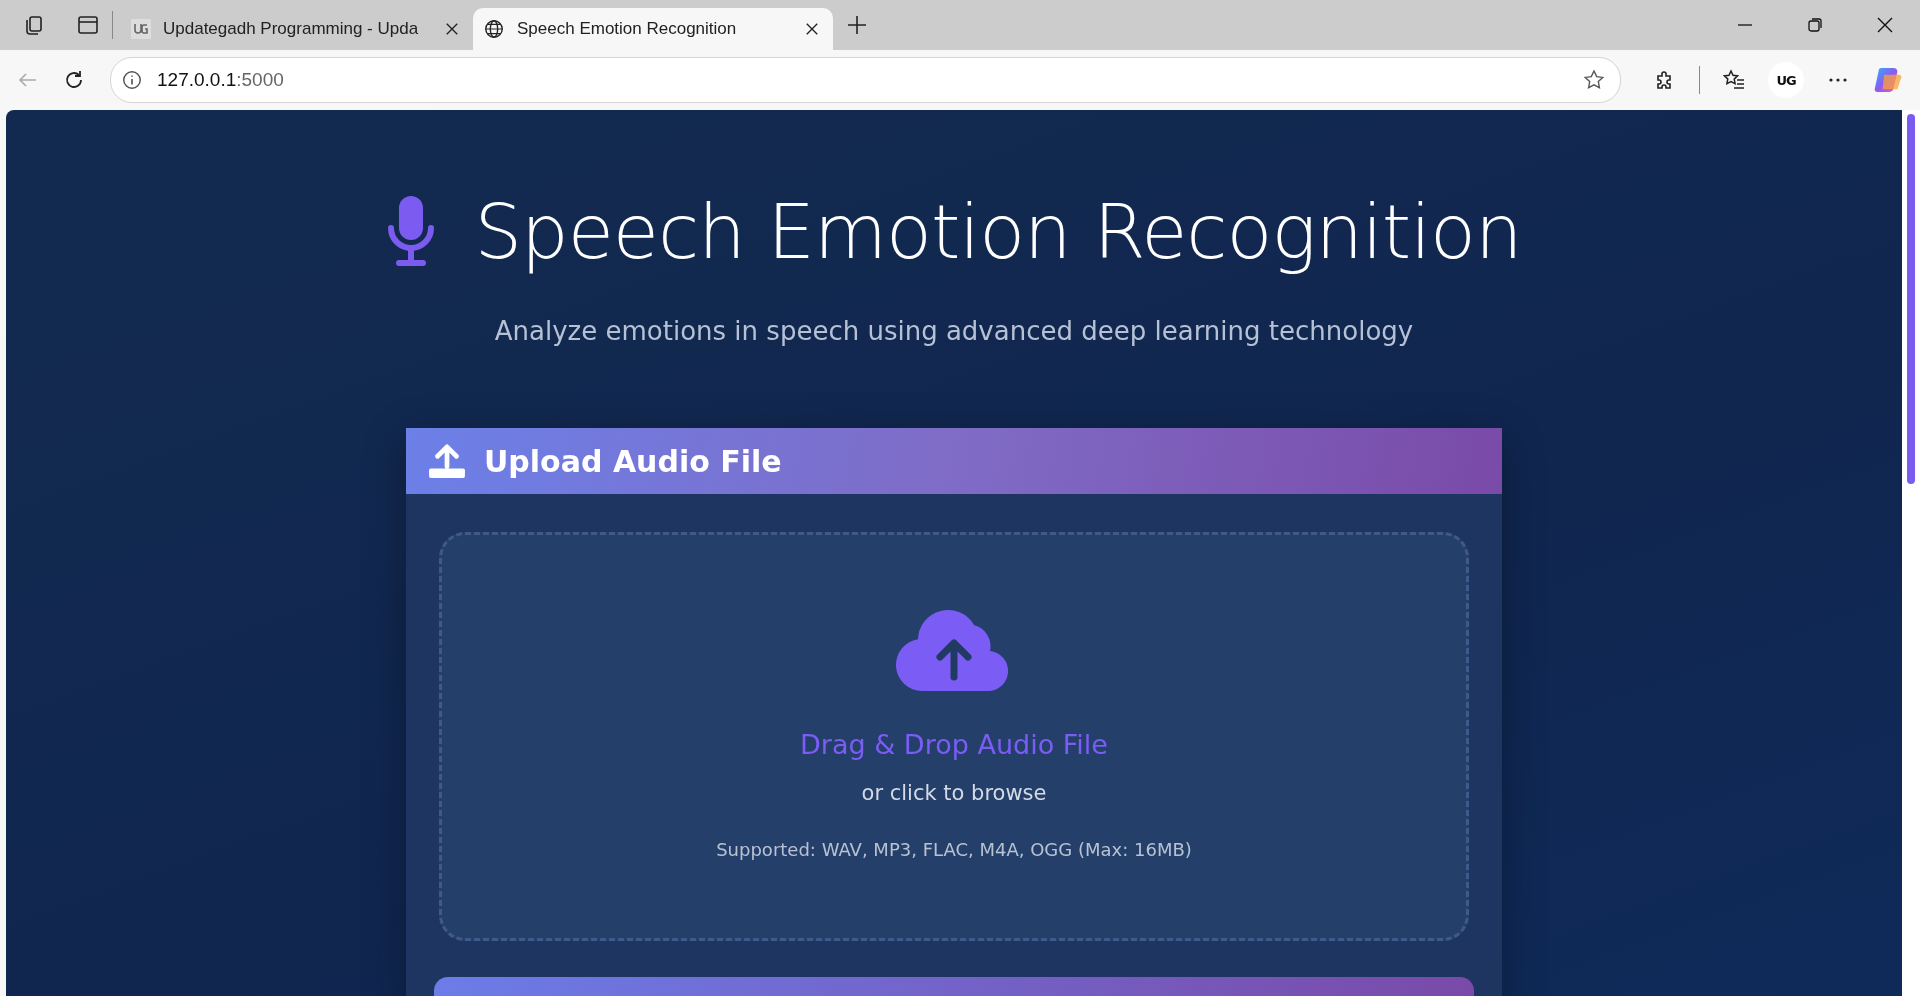 Image resolution: width=1920 pixels, height=996 pixels. I want to click on browser-tab: Updategadh Programming - Upda, so click(297, 29).